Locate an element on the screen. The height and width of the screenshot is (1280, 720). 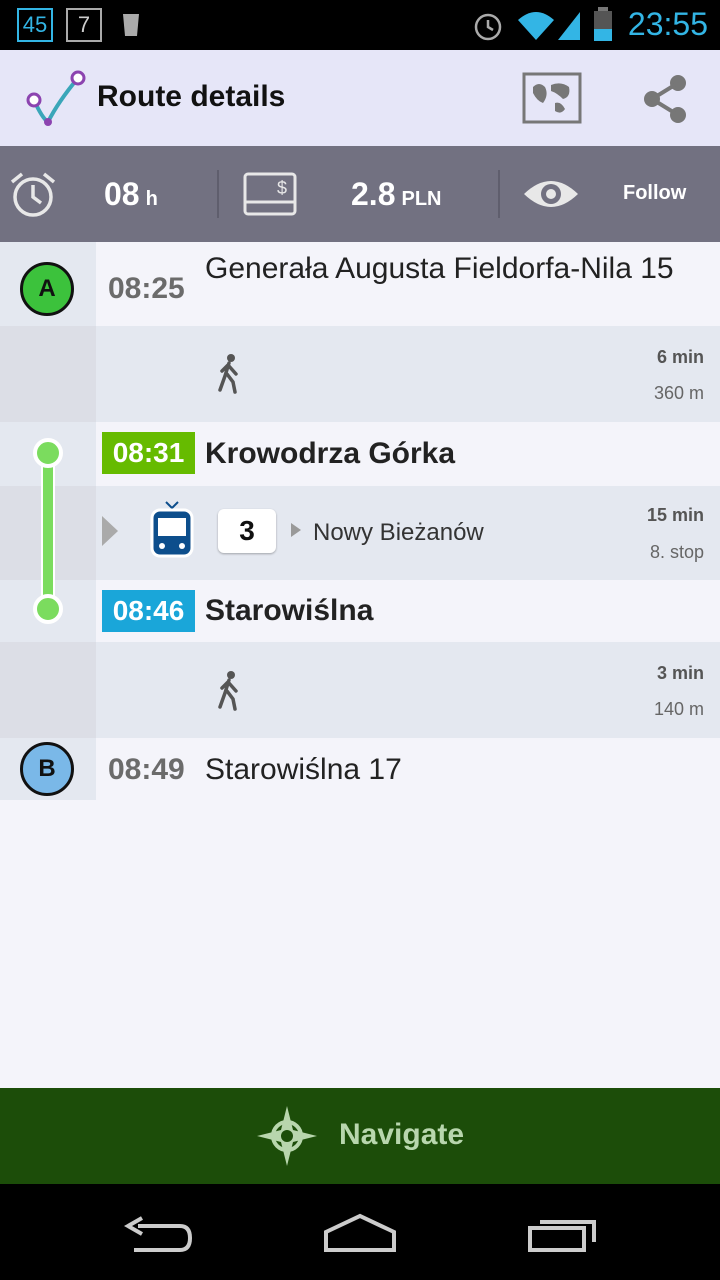
signal-icon is located at coordinates (569, 26).